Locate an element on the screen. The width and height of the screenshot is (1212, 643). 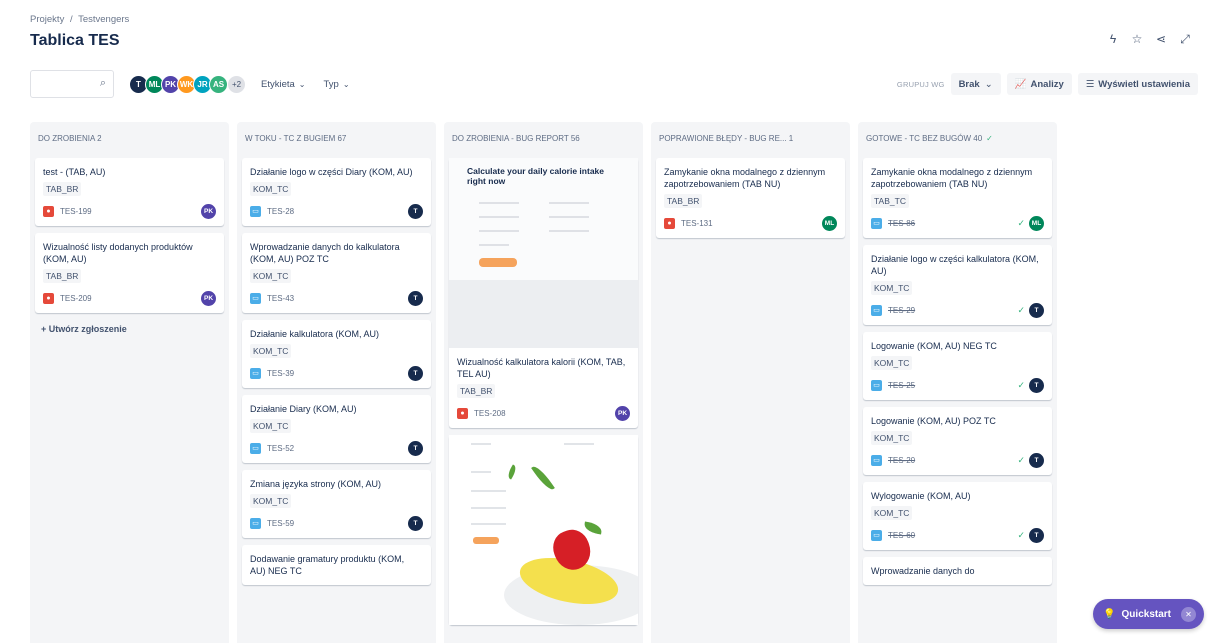
lightning-icon: ϟ is located at coordinates (1113, 39).